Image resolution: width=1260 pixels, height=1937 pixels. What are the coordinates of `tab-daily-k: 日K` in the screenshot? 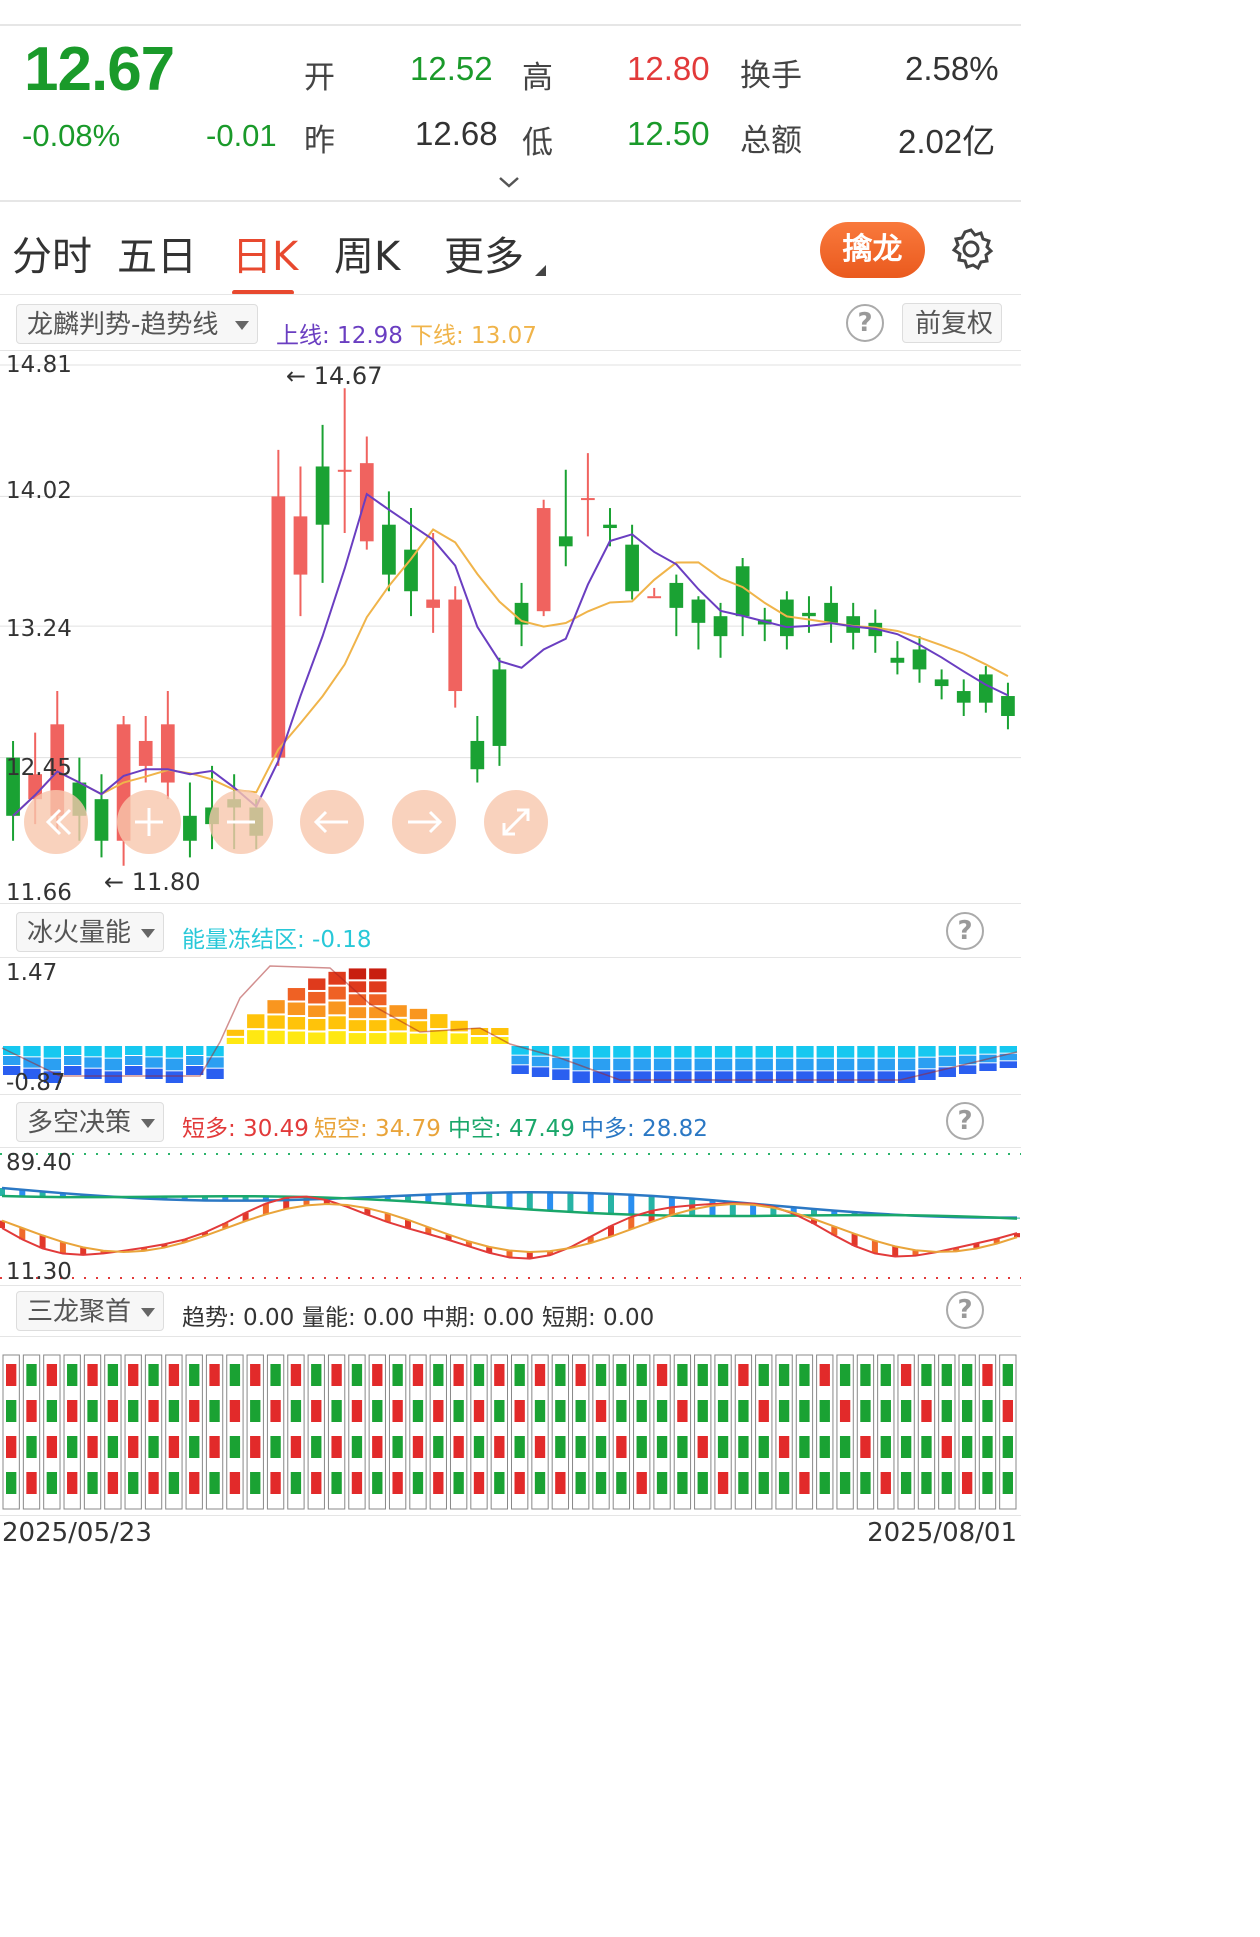 It's located at (265, 253).